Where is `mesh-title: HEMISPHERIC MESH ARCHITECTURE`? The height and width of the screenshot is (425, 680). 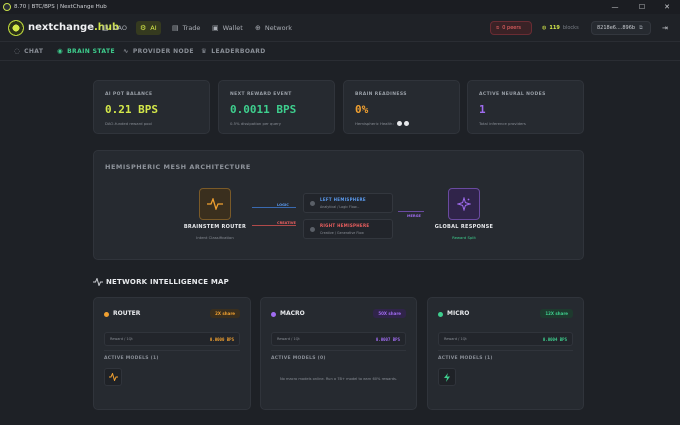 mesh-title: HEMISPHERIC MESH ARCHITECTURE is located at coordinates (178, 167).